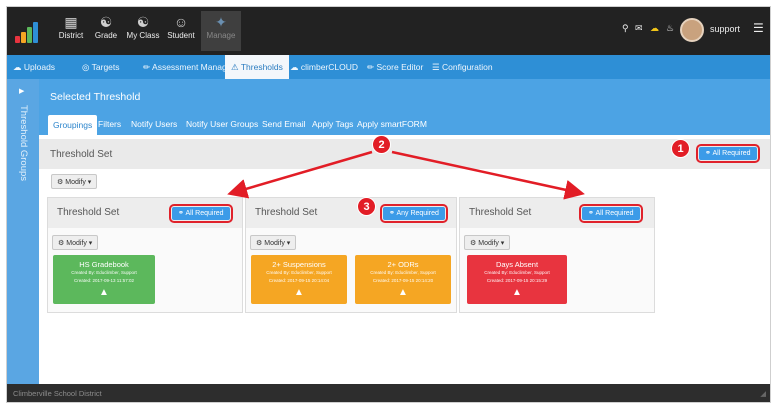 The image size is (777, 409). I want to click on subnav-assessment-manager: ✏ Assessment Manager, so click(188, 67).